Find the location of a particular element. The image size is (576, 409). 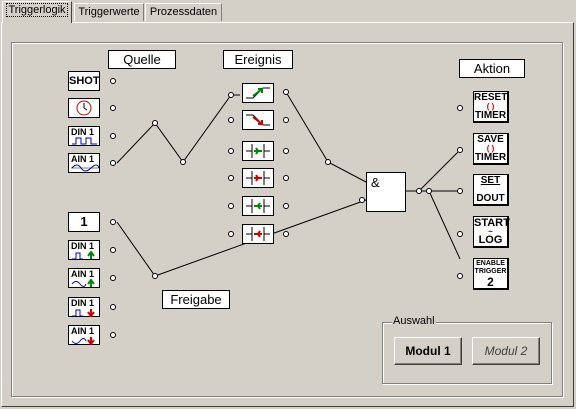

set-line1: SET is located at coordinates (490, 180).